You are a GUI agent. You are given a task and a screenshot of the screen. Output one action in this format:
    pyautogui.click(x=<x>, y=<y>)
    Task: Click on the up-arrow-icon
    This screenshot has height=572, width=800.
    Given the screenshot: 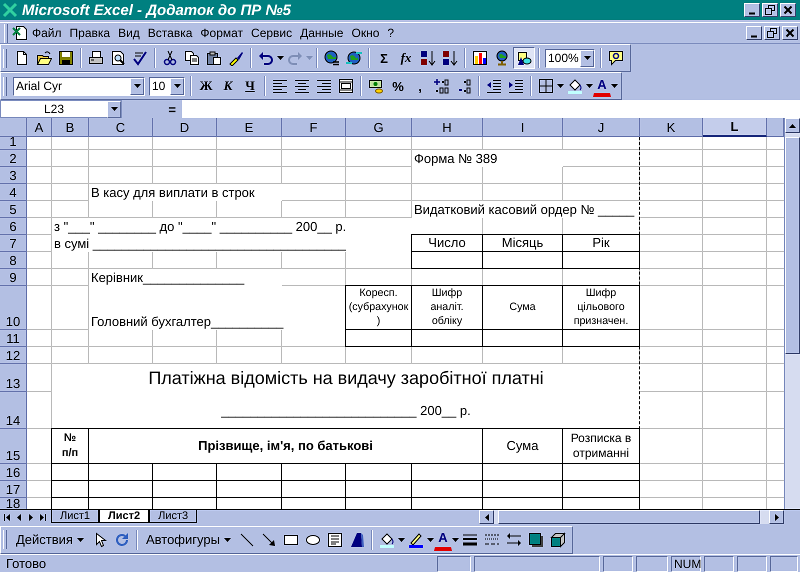 What is the action you would take?
    pyautogui.click(x=792, y=126)
    